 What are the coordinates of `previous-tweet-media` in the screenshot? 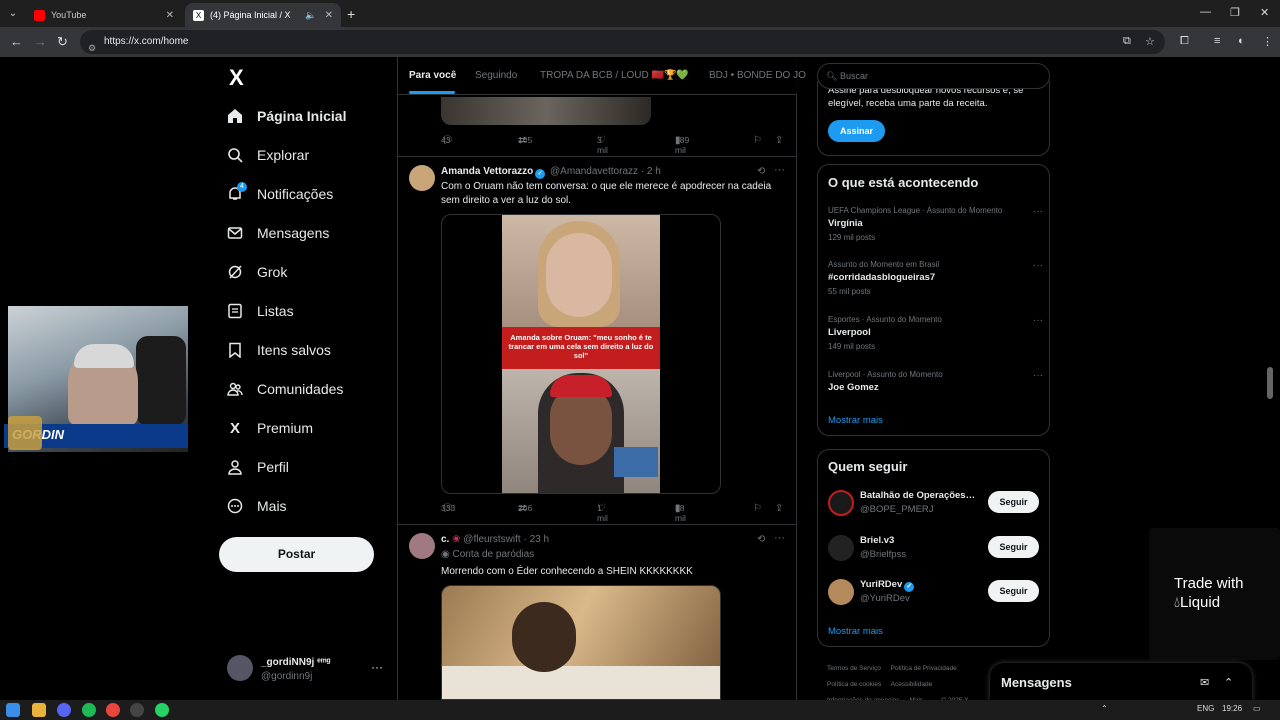 It's located at (546, 111).